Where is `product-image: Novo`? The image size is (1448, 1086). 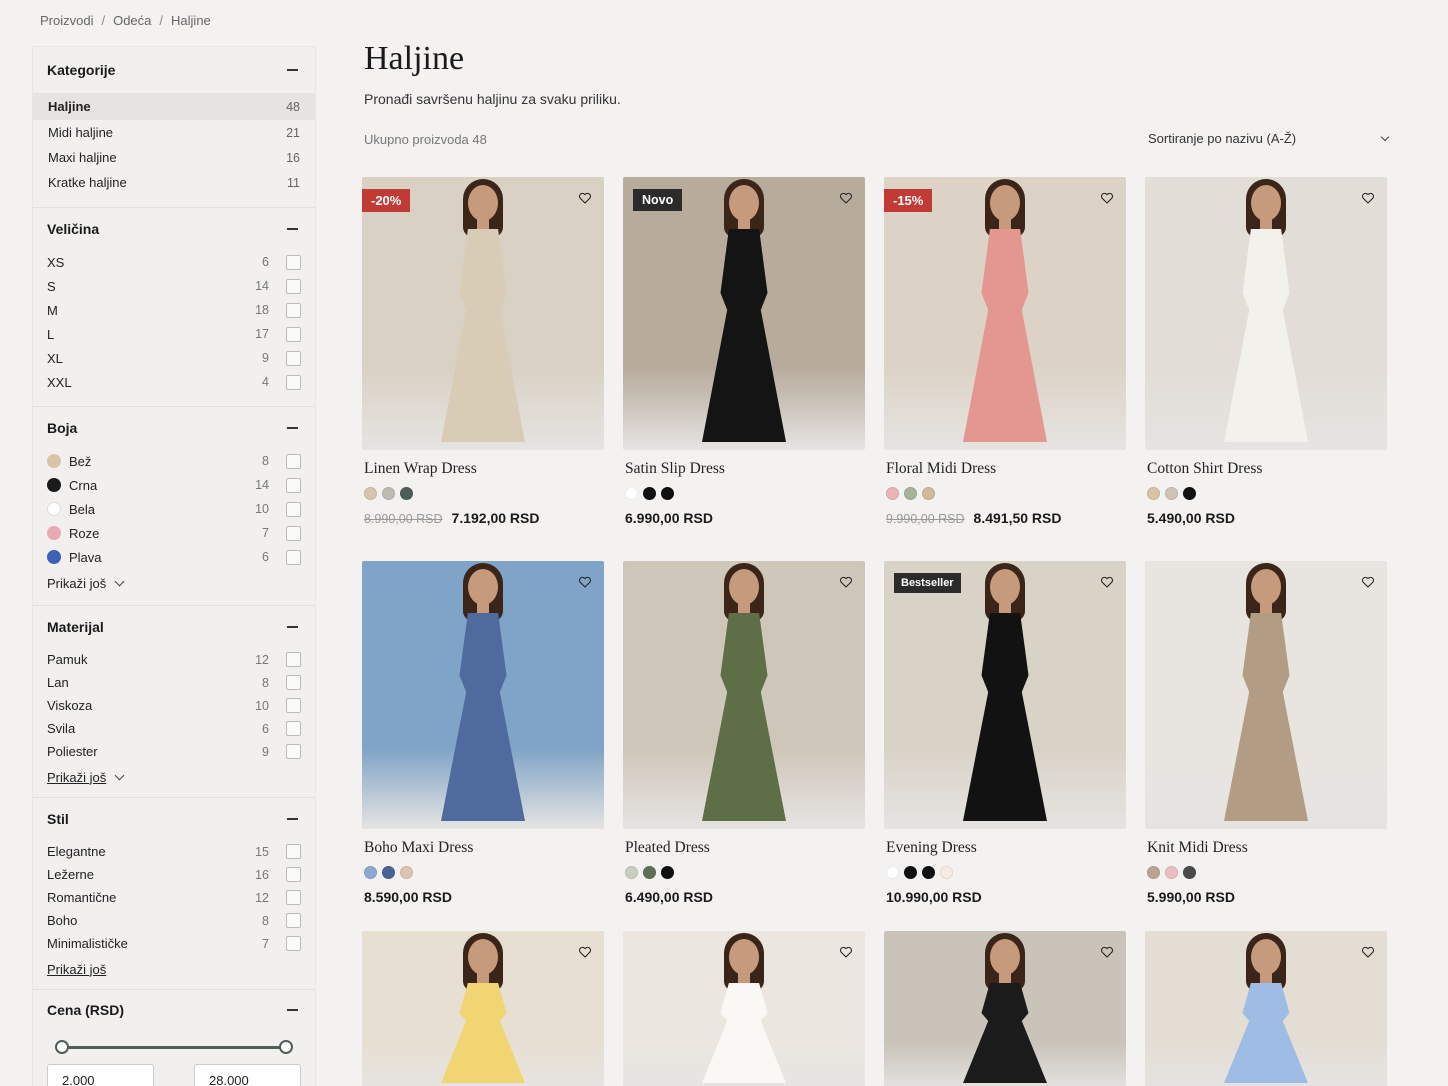
product-image: Novo is located at coordinates (744, 313).